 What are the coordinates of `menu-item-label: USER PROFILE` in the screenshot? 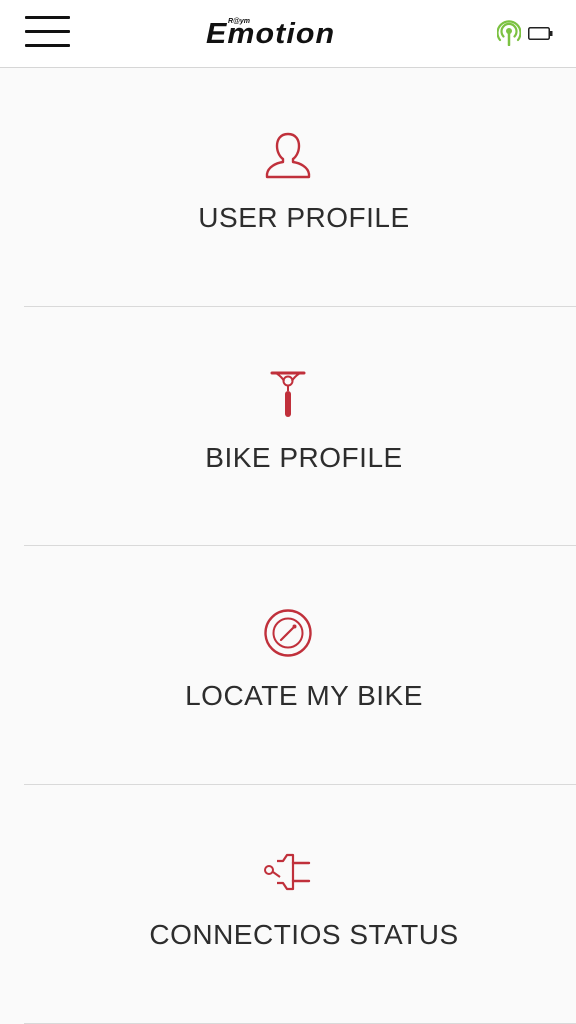 It's located at (304, 217).